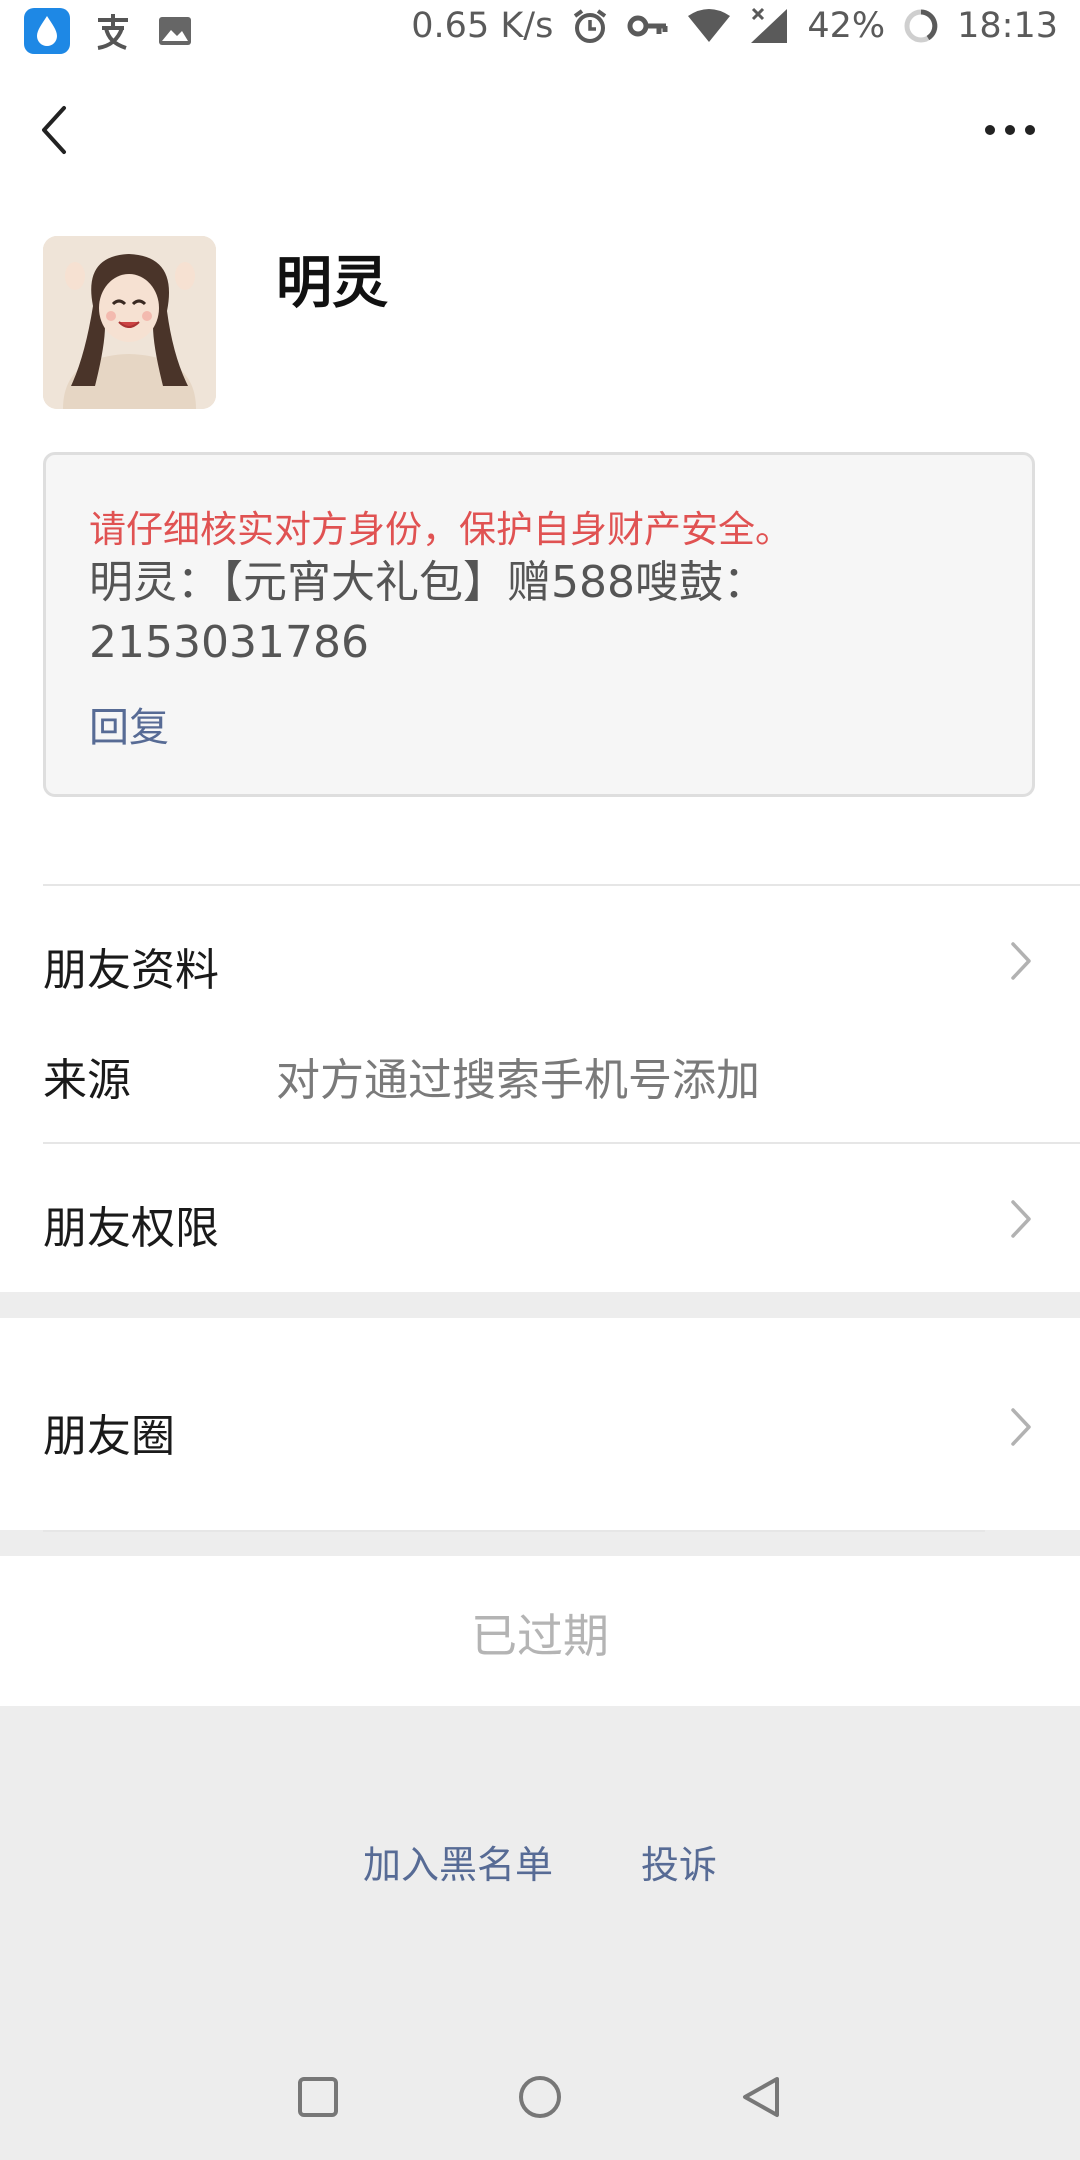 The height and width of the screenshot is (2160, 1080). Describe the element at coordinates (540, 129) in the screenshot. I see `top-nav-bar` at that location.